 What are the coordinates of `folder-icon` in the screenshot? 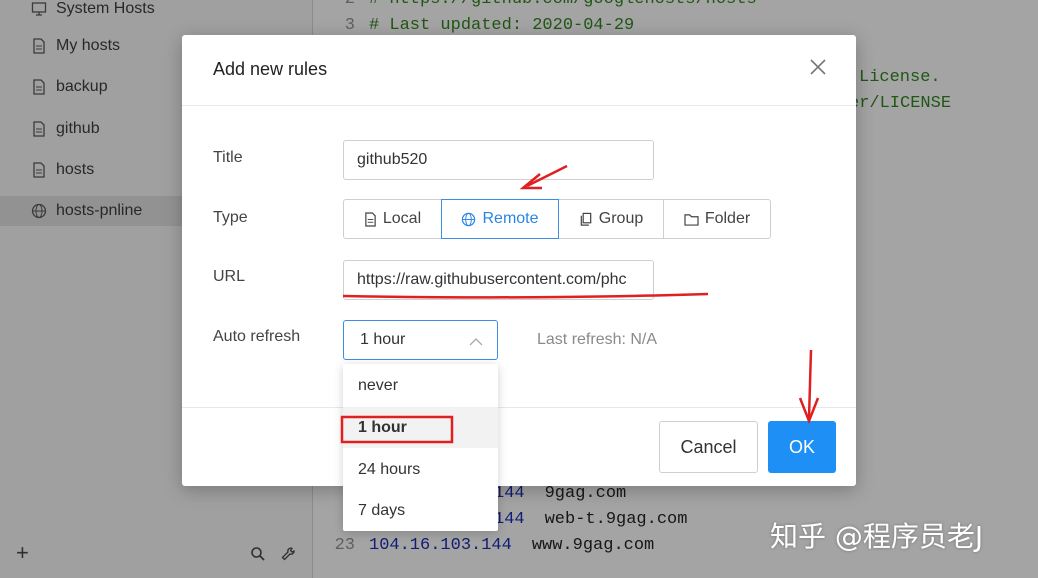 It's located at (691, 219).